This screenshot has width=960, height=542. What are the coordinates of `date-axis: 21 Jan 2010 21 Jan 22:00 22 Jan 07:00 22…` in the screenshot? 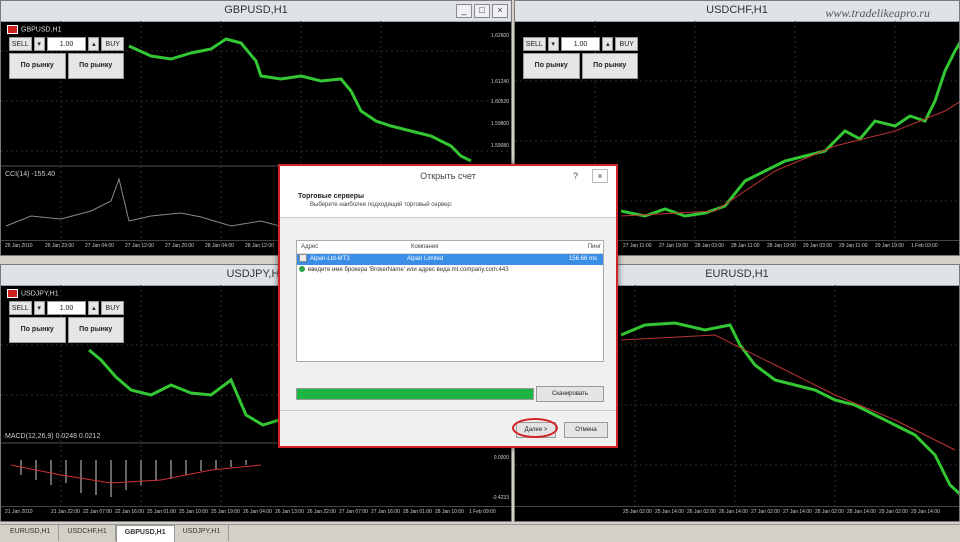 It's located at (256, 513).